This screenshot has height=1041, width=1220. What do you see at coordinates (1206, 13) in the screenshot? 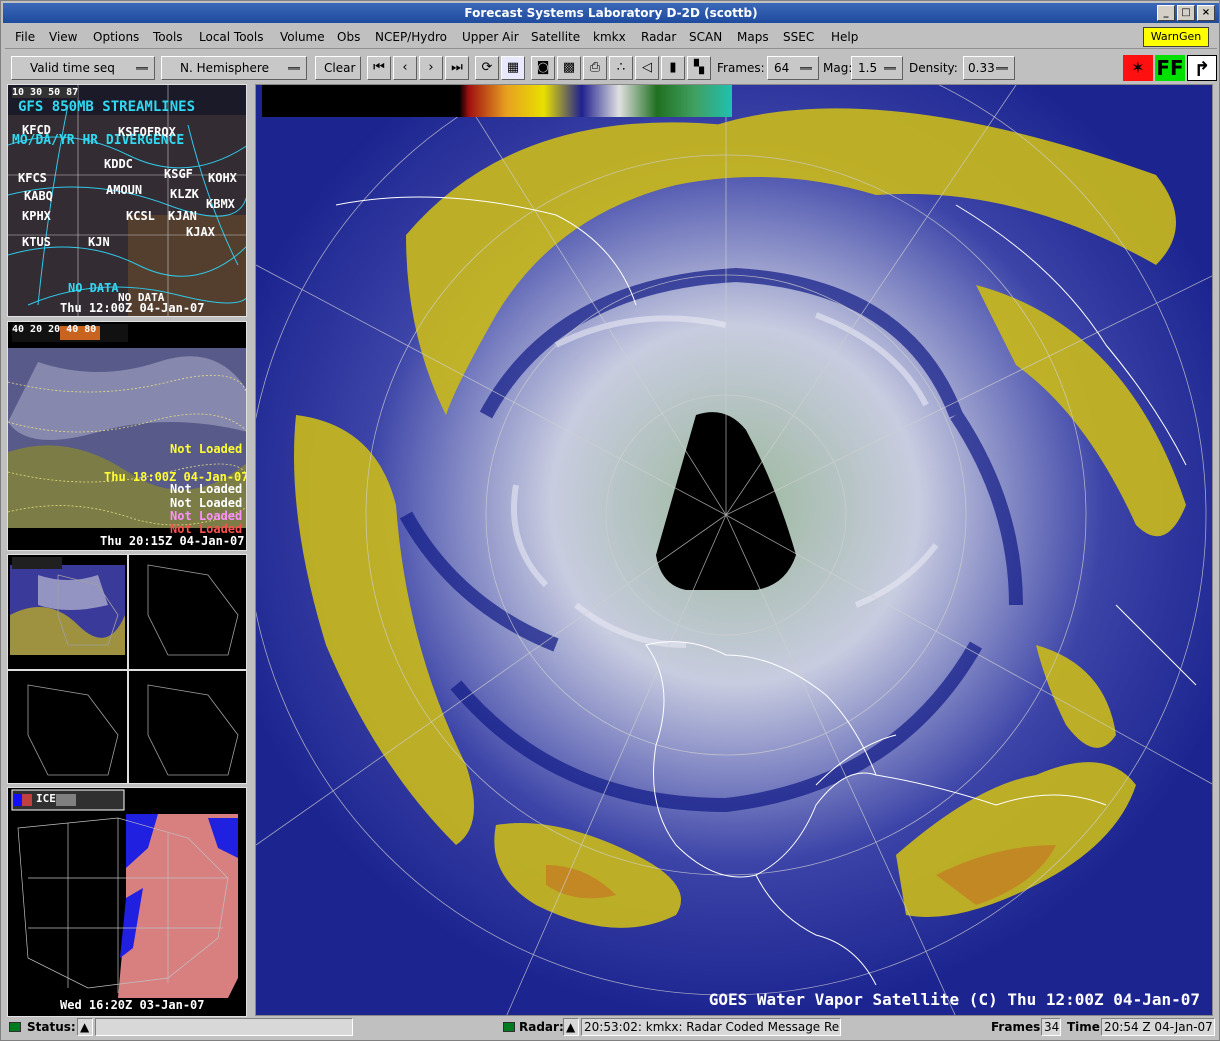
I see `close-button: ×` at bounding box center [1206, 13].